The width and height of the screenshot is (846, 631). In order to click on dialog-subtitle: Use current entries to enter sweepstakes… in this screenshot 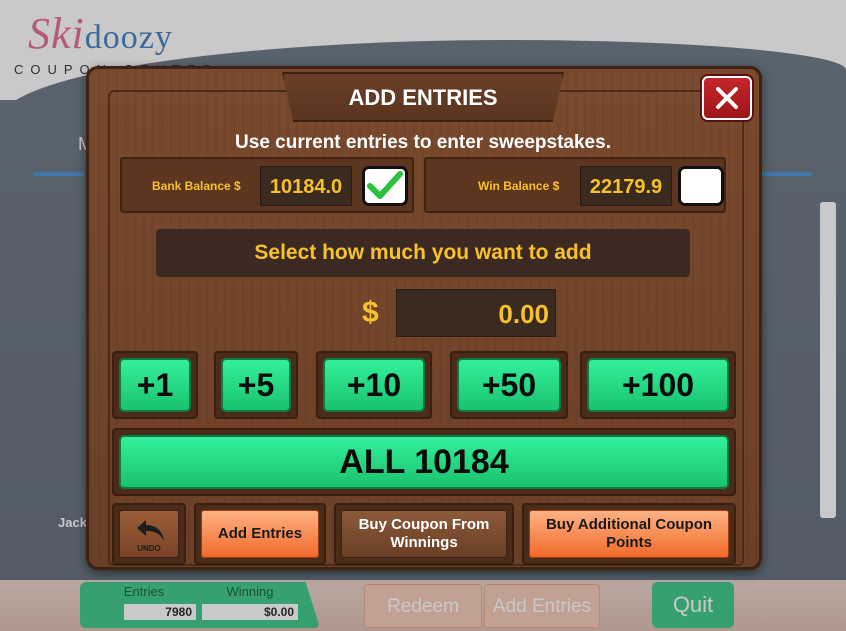, I will do `click(423, 142)`.